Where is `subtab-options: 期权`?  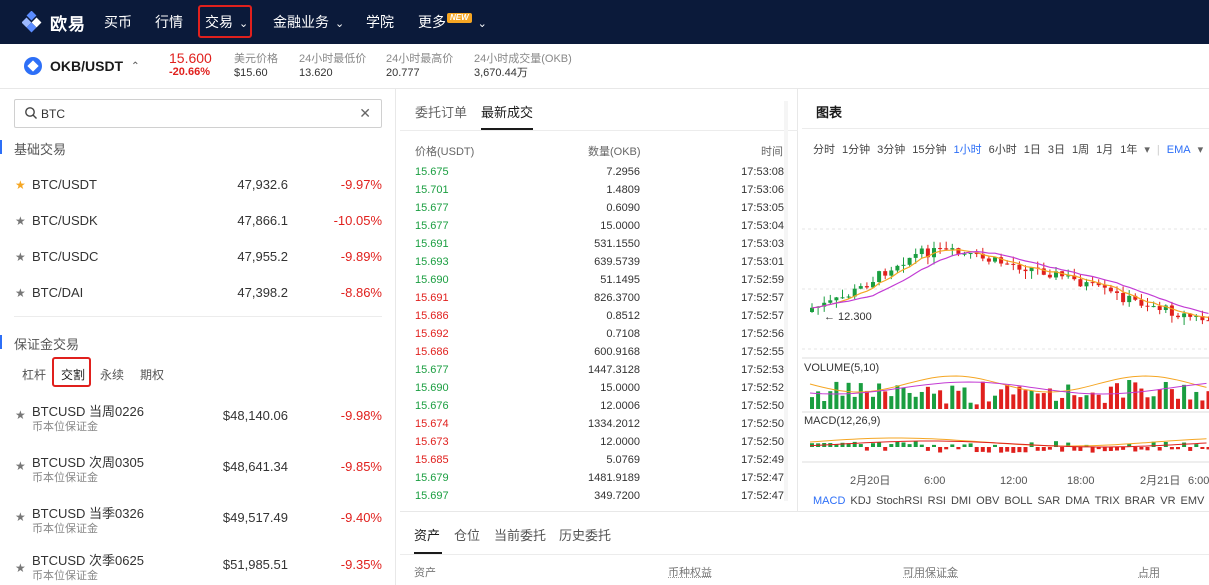
subtab-options: 期权 is located at coordinates (152, 374).